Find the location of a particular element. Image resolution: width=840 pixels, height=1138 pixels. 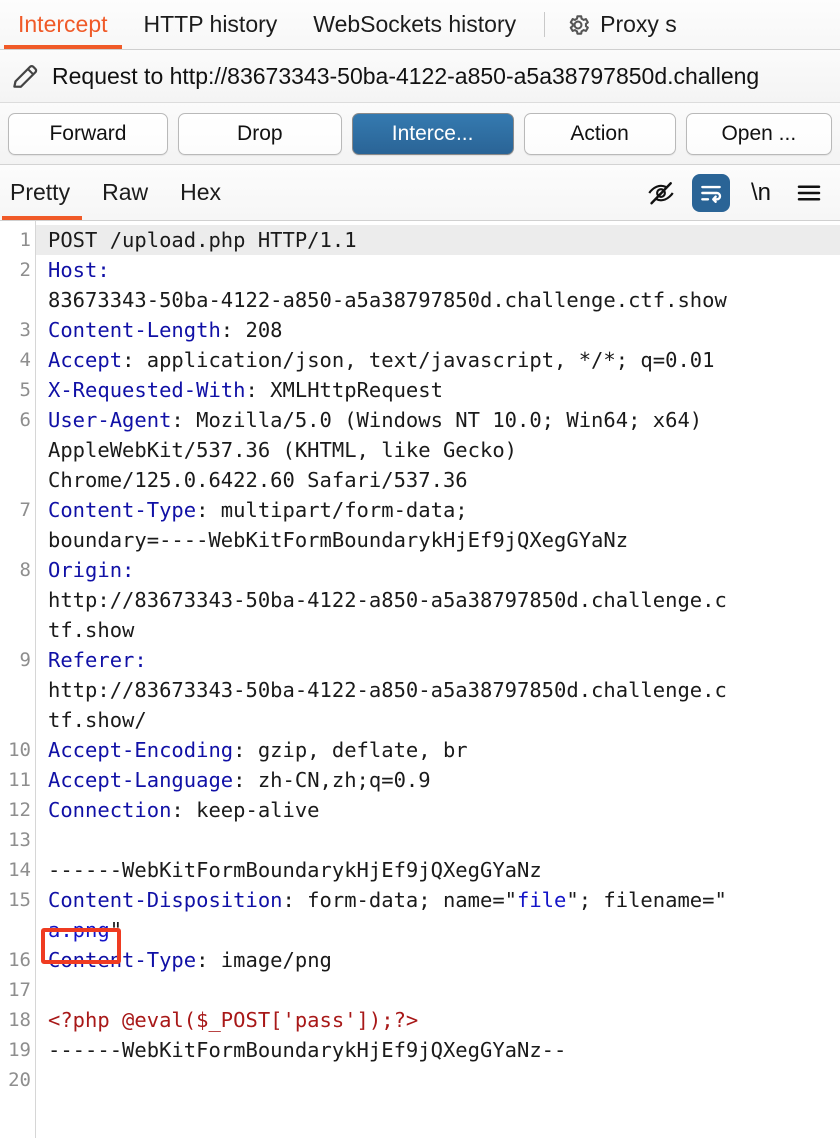

tab-http-history-label: HTTP history is located at coordinates (210, 24).